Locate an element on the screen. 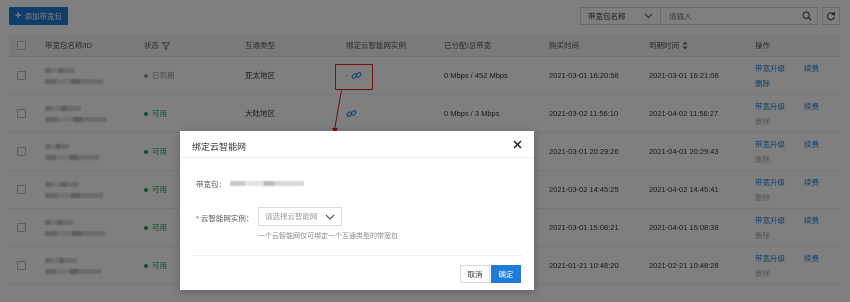 This screenshot has width=850, height=302. dialog-title: 绑定云智能网 is located at coordinates (219, 147).